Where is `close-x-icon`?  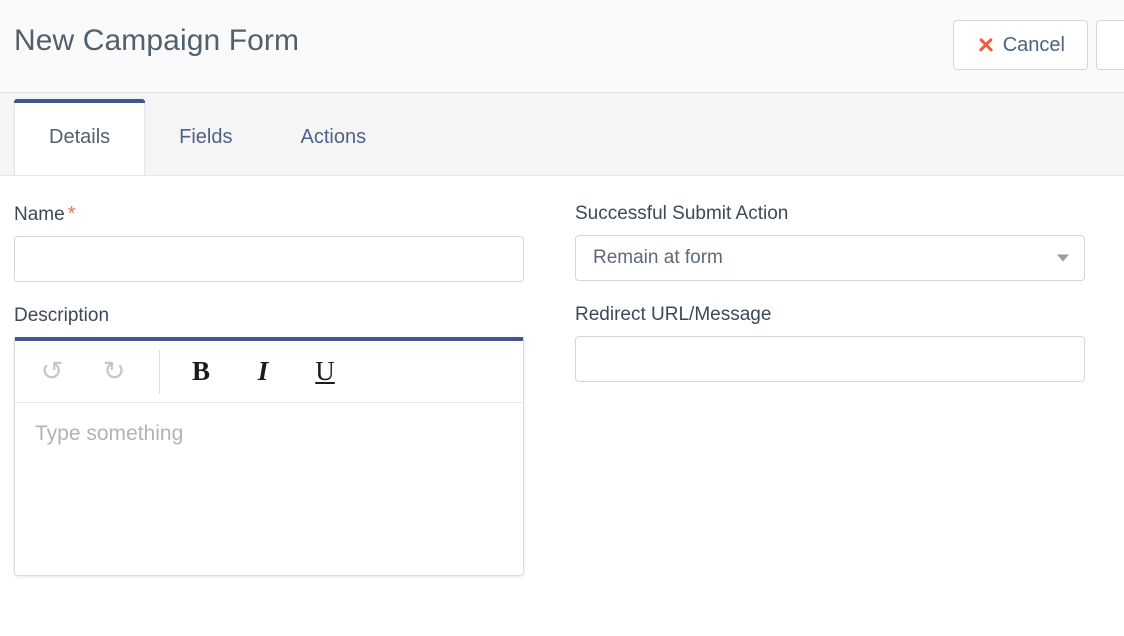
close-x-icon is located at coordinates (986, 45).